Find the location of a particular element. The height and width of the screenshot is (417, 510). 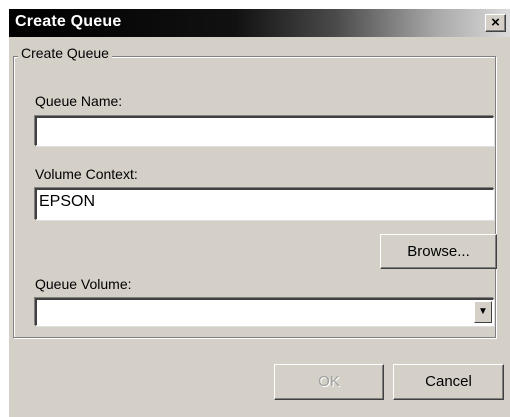

volume-context-field: EPSON is located at coordinates (264, 204).